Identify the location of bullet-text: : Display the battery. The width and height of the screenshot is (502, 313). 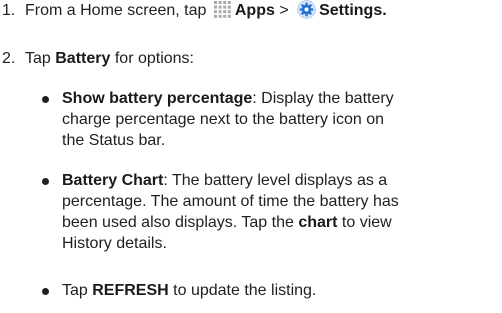
(323, 98).